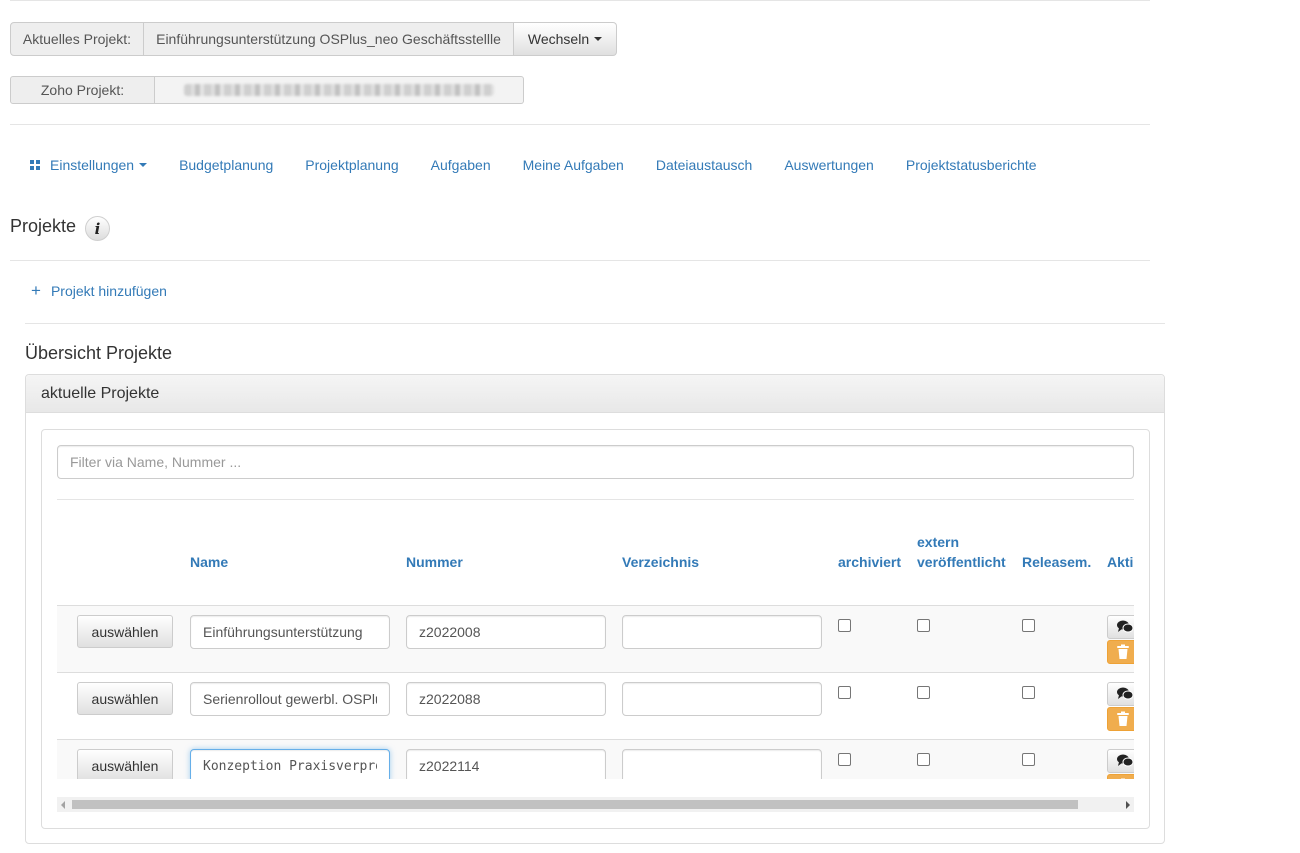 This screenshot has height=853, width=1300. I want to click on nav-dateiaustausch: Dateiaustausch, so click(704, 165).